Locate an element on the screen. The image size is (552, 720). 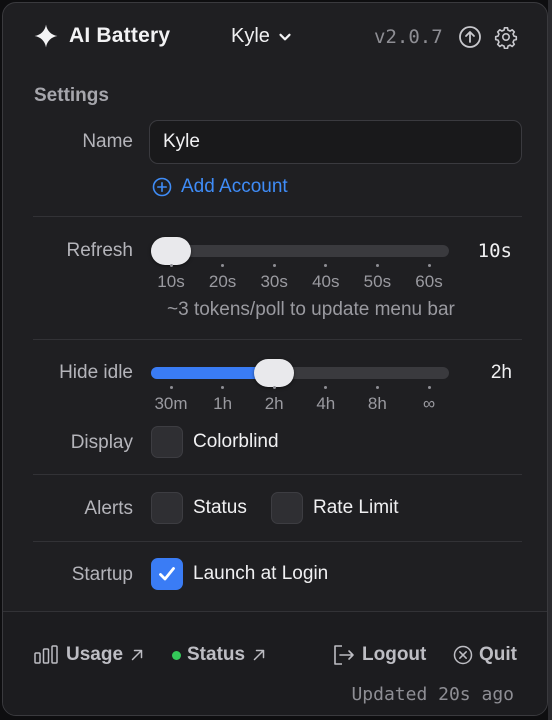
check-update-button is located at coordinates (470, 37).